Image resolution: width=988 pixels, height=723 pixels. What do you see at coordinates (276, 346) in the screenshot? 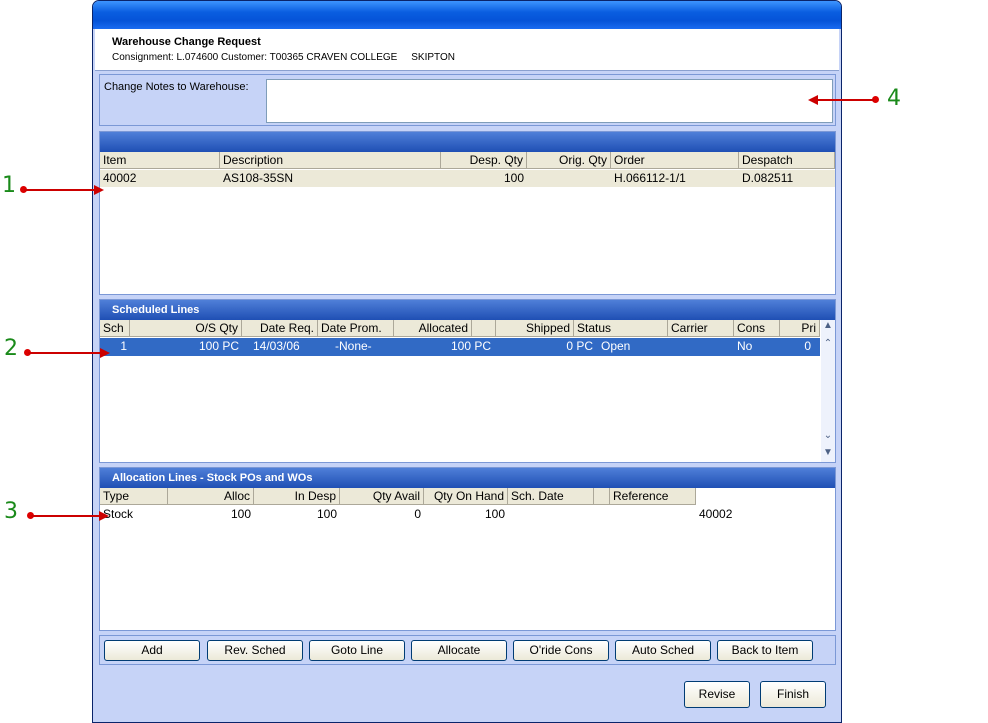
I see `cell-date-req: 14/03/06` at bounding box center [276, 346].